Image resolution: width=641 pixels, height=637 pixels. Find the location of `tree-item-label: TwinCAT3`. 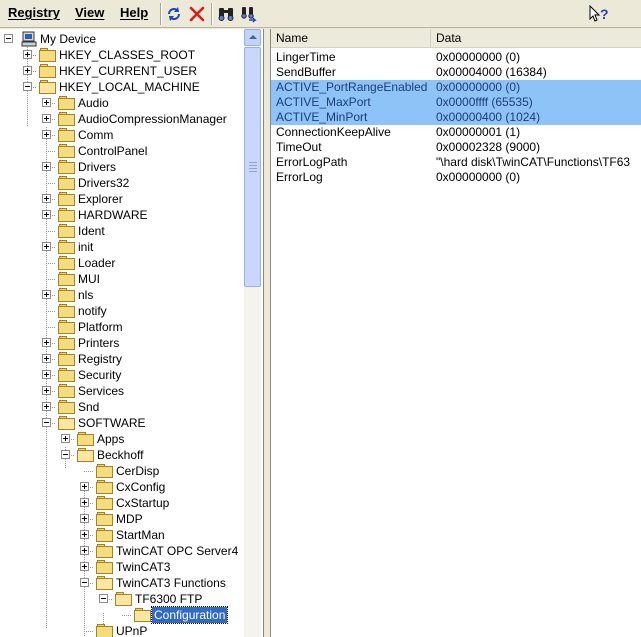

tree-item-label: TwinCAT3 is located at coordinates (143, 567).